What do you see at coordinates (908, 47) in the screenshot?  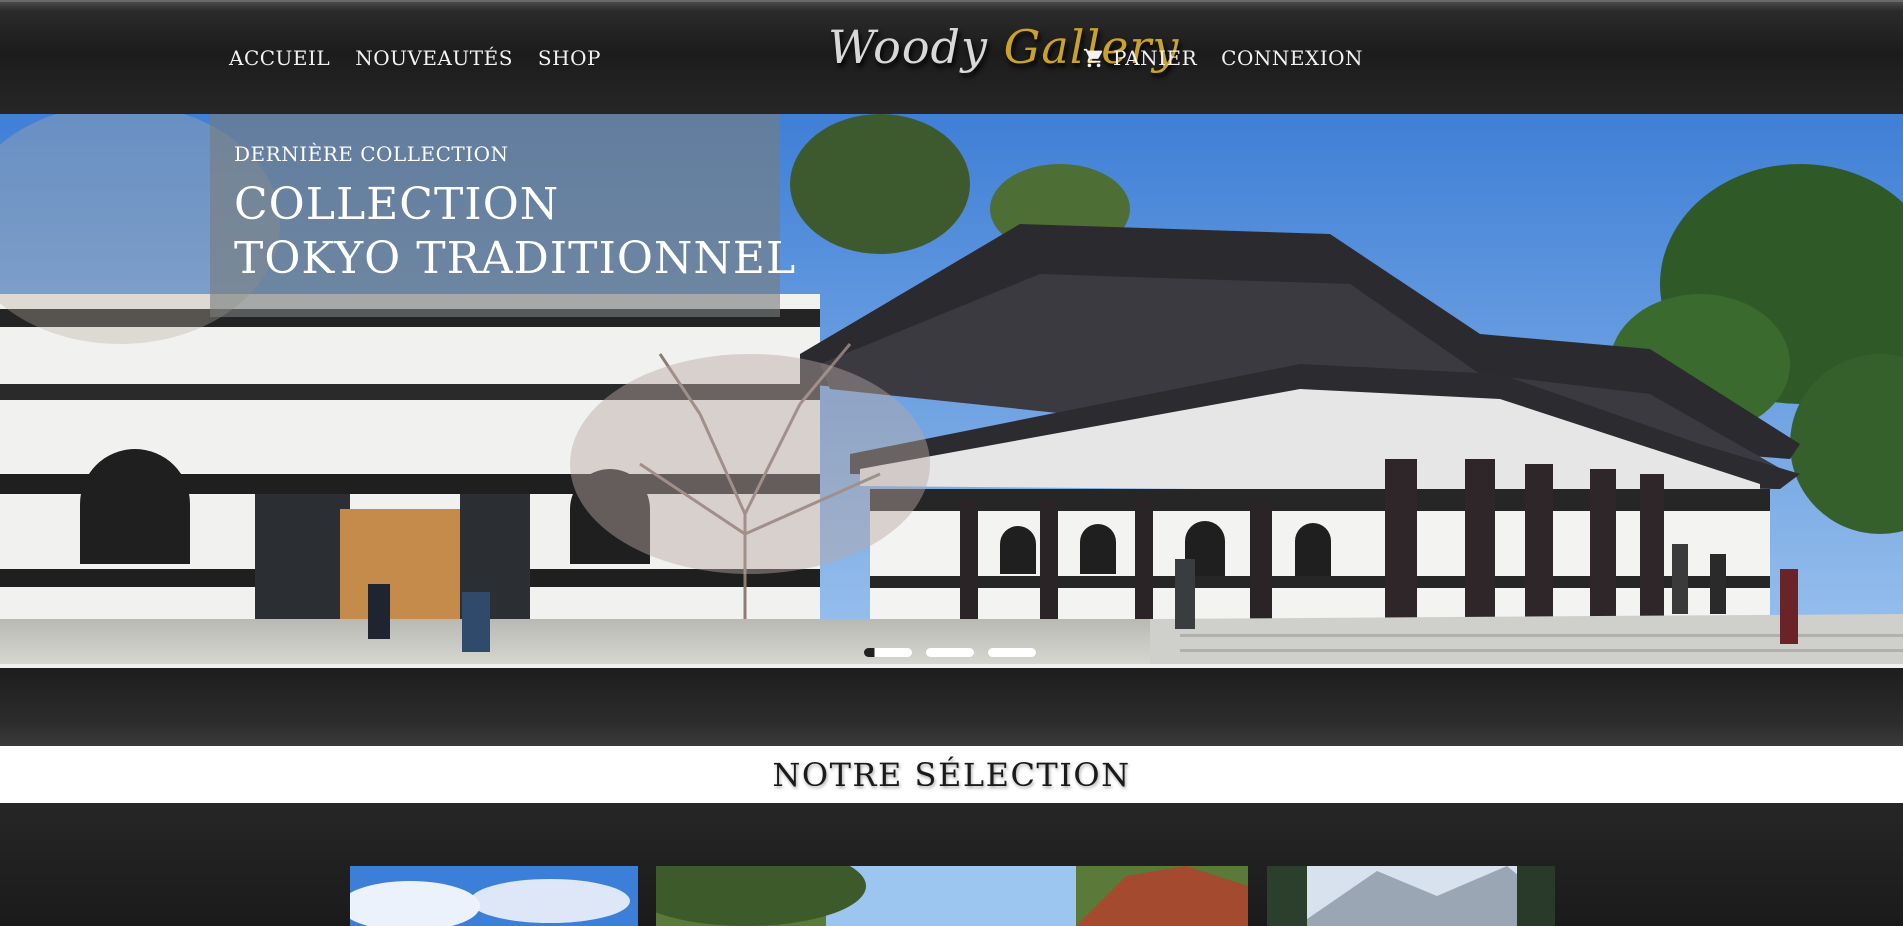 I see `logo-word-woody: Woody` at bounding box center [908, 47].